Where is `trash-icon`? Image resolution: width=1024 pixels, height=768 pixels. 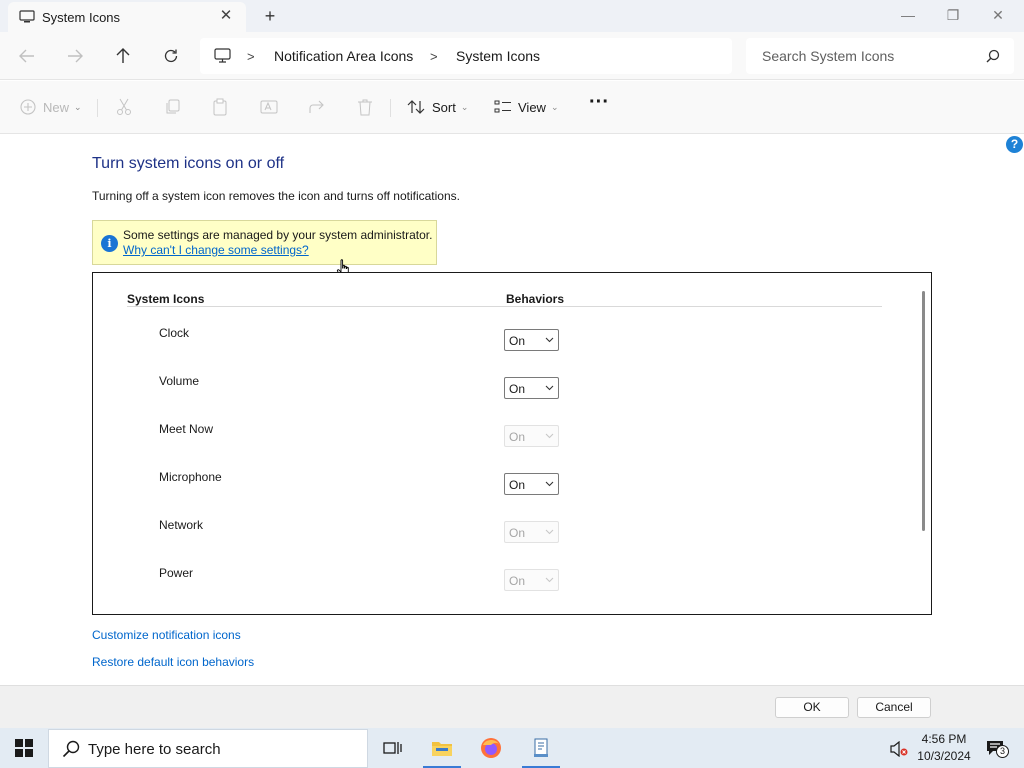 trash-icon is located at coordinates (365, 107).